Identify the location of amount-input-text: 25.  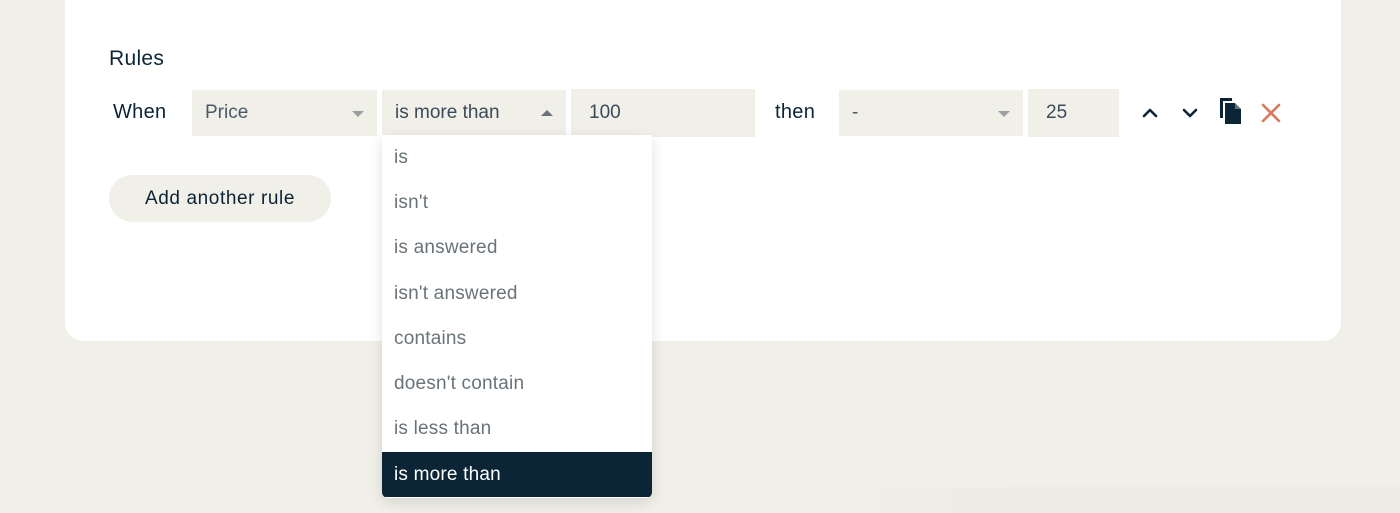
(1057, 112).